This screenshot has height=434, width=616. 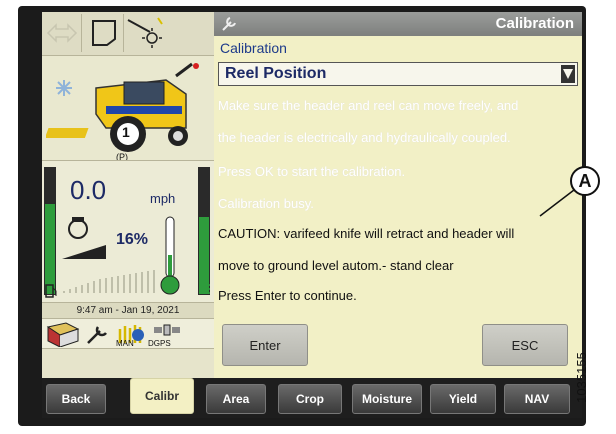 What do you see at coordinates (594, 380) in the screenshot?
I see `figure-number: 1035155` at bounding box center [594, 380].